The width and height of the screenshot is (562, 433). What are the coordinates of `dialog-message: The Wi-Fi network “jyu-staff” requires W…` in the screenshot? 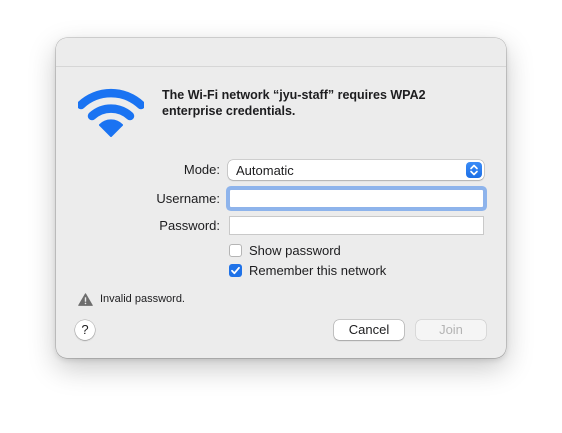 It's located at (294, 103).